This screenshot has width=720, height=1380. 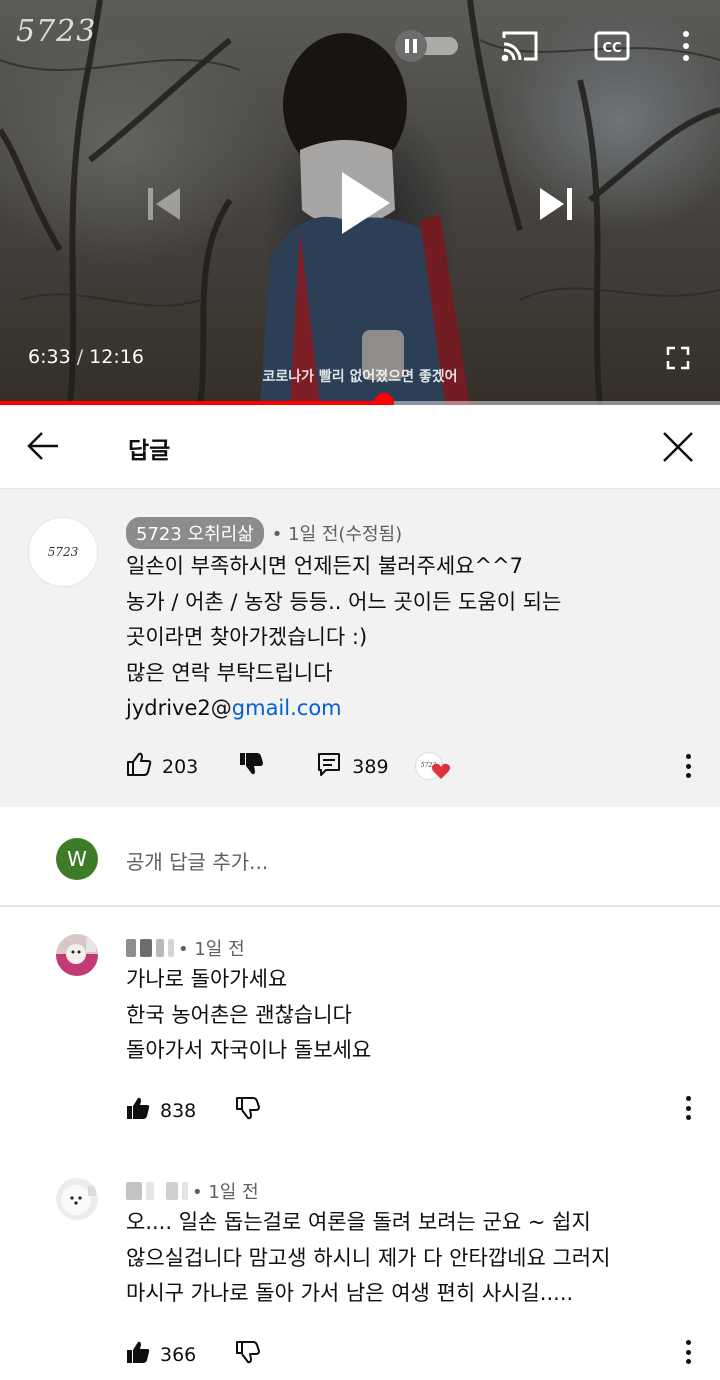 I want to click on comment-actions: 203 389 5723, so click(x=290, y=766).